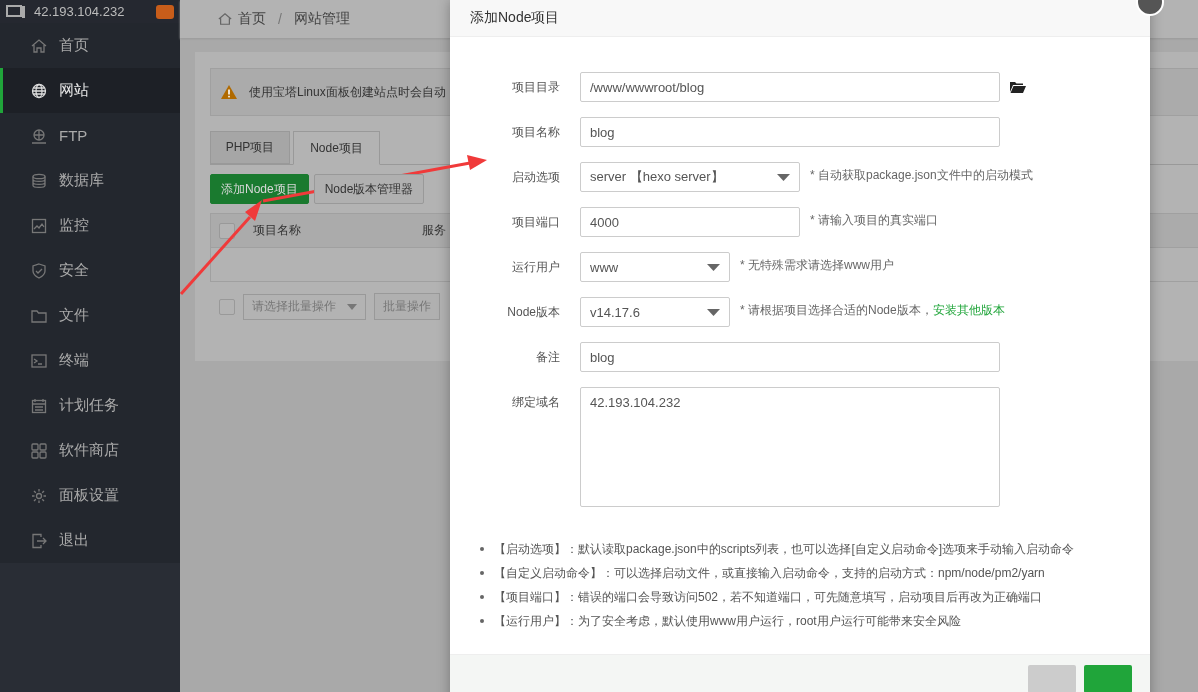  I want to click on sidebar-item: 安全, so click(90, 270).